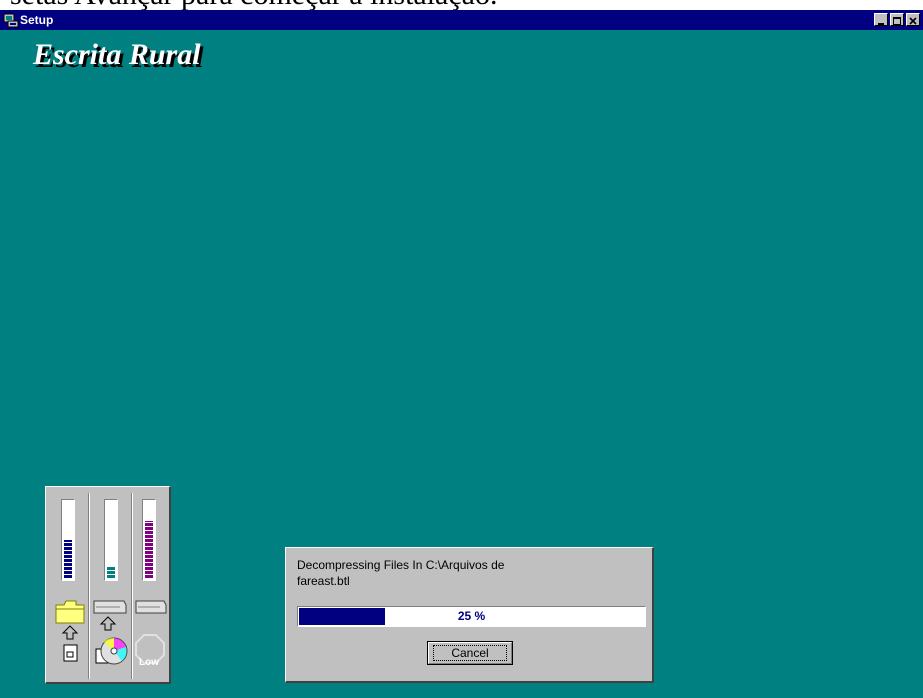  What do you see at coordinates (111, 572) in the screenshot?
I see `install-disk-meter-fill` at bounding box center [111, 572].